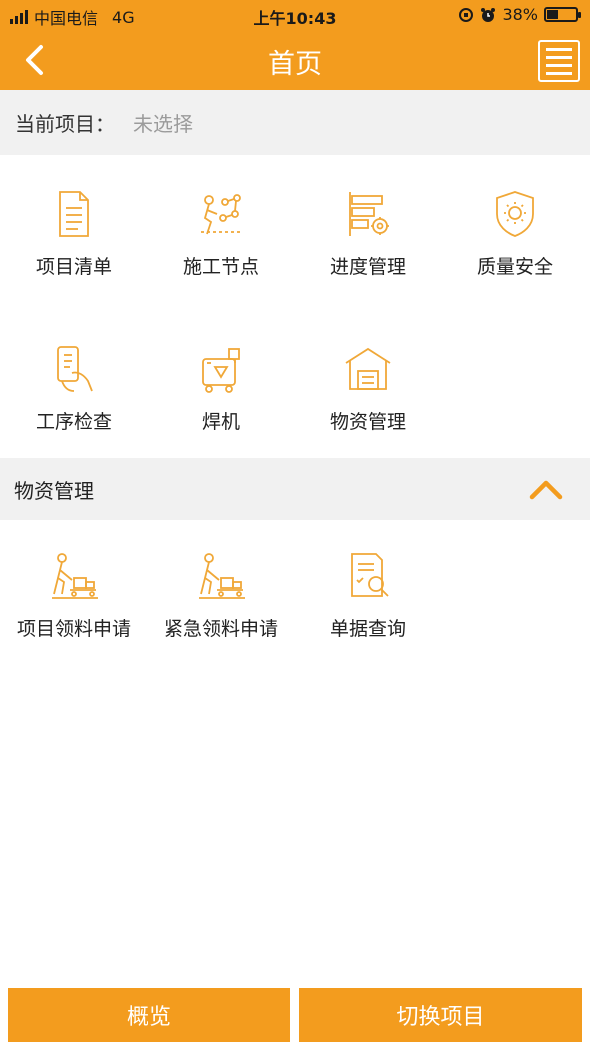  I want to click on tile-label: 项目领料申请, so click(73, 629).